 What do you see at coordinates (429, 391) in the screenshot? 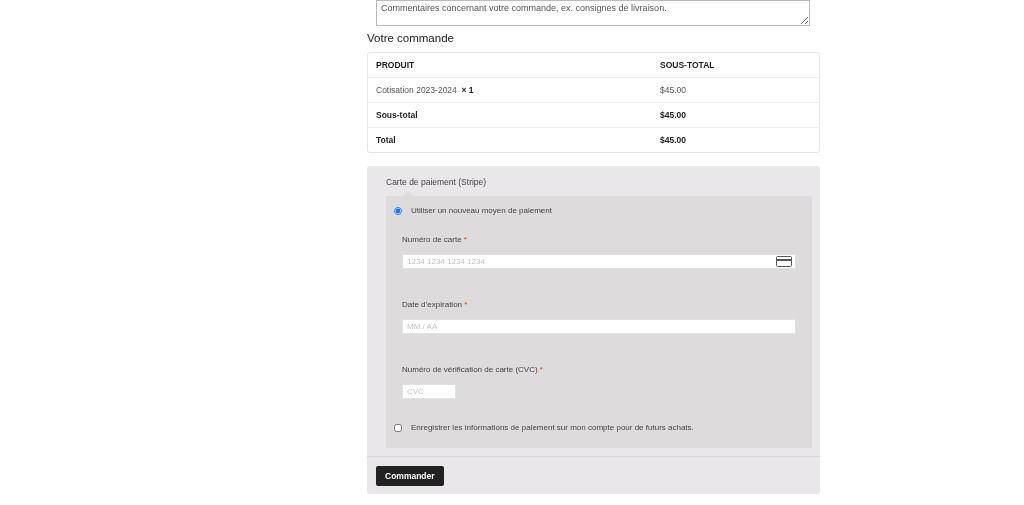
I see `input-field: CVC` at bounding box center [429, 391].